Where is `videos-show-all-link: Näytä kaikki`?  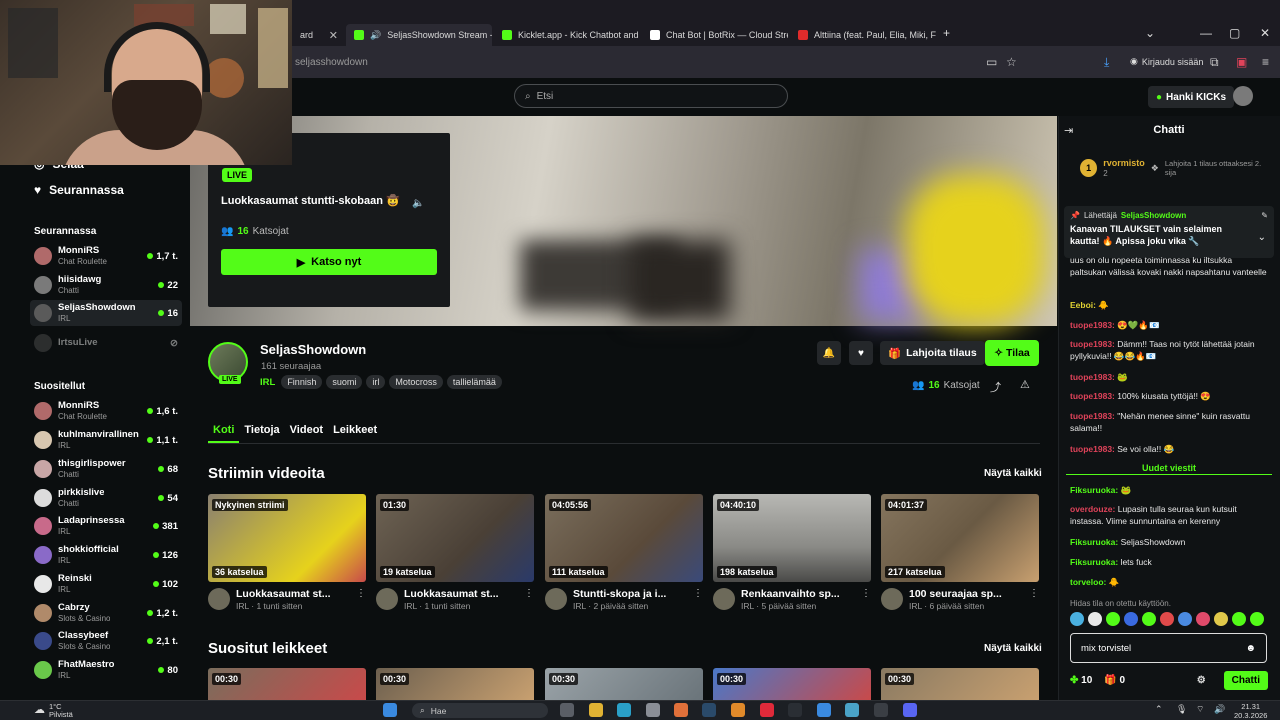 videos-show-all-link: Näytä kaikki is located at coordinates (1013, 473).